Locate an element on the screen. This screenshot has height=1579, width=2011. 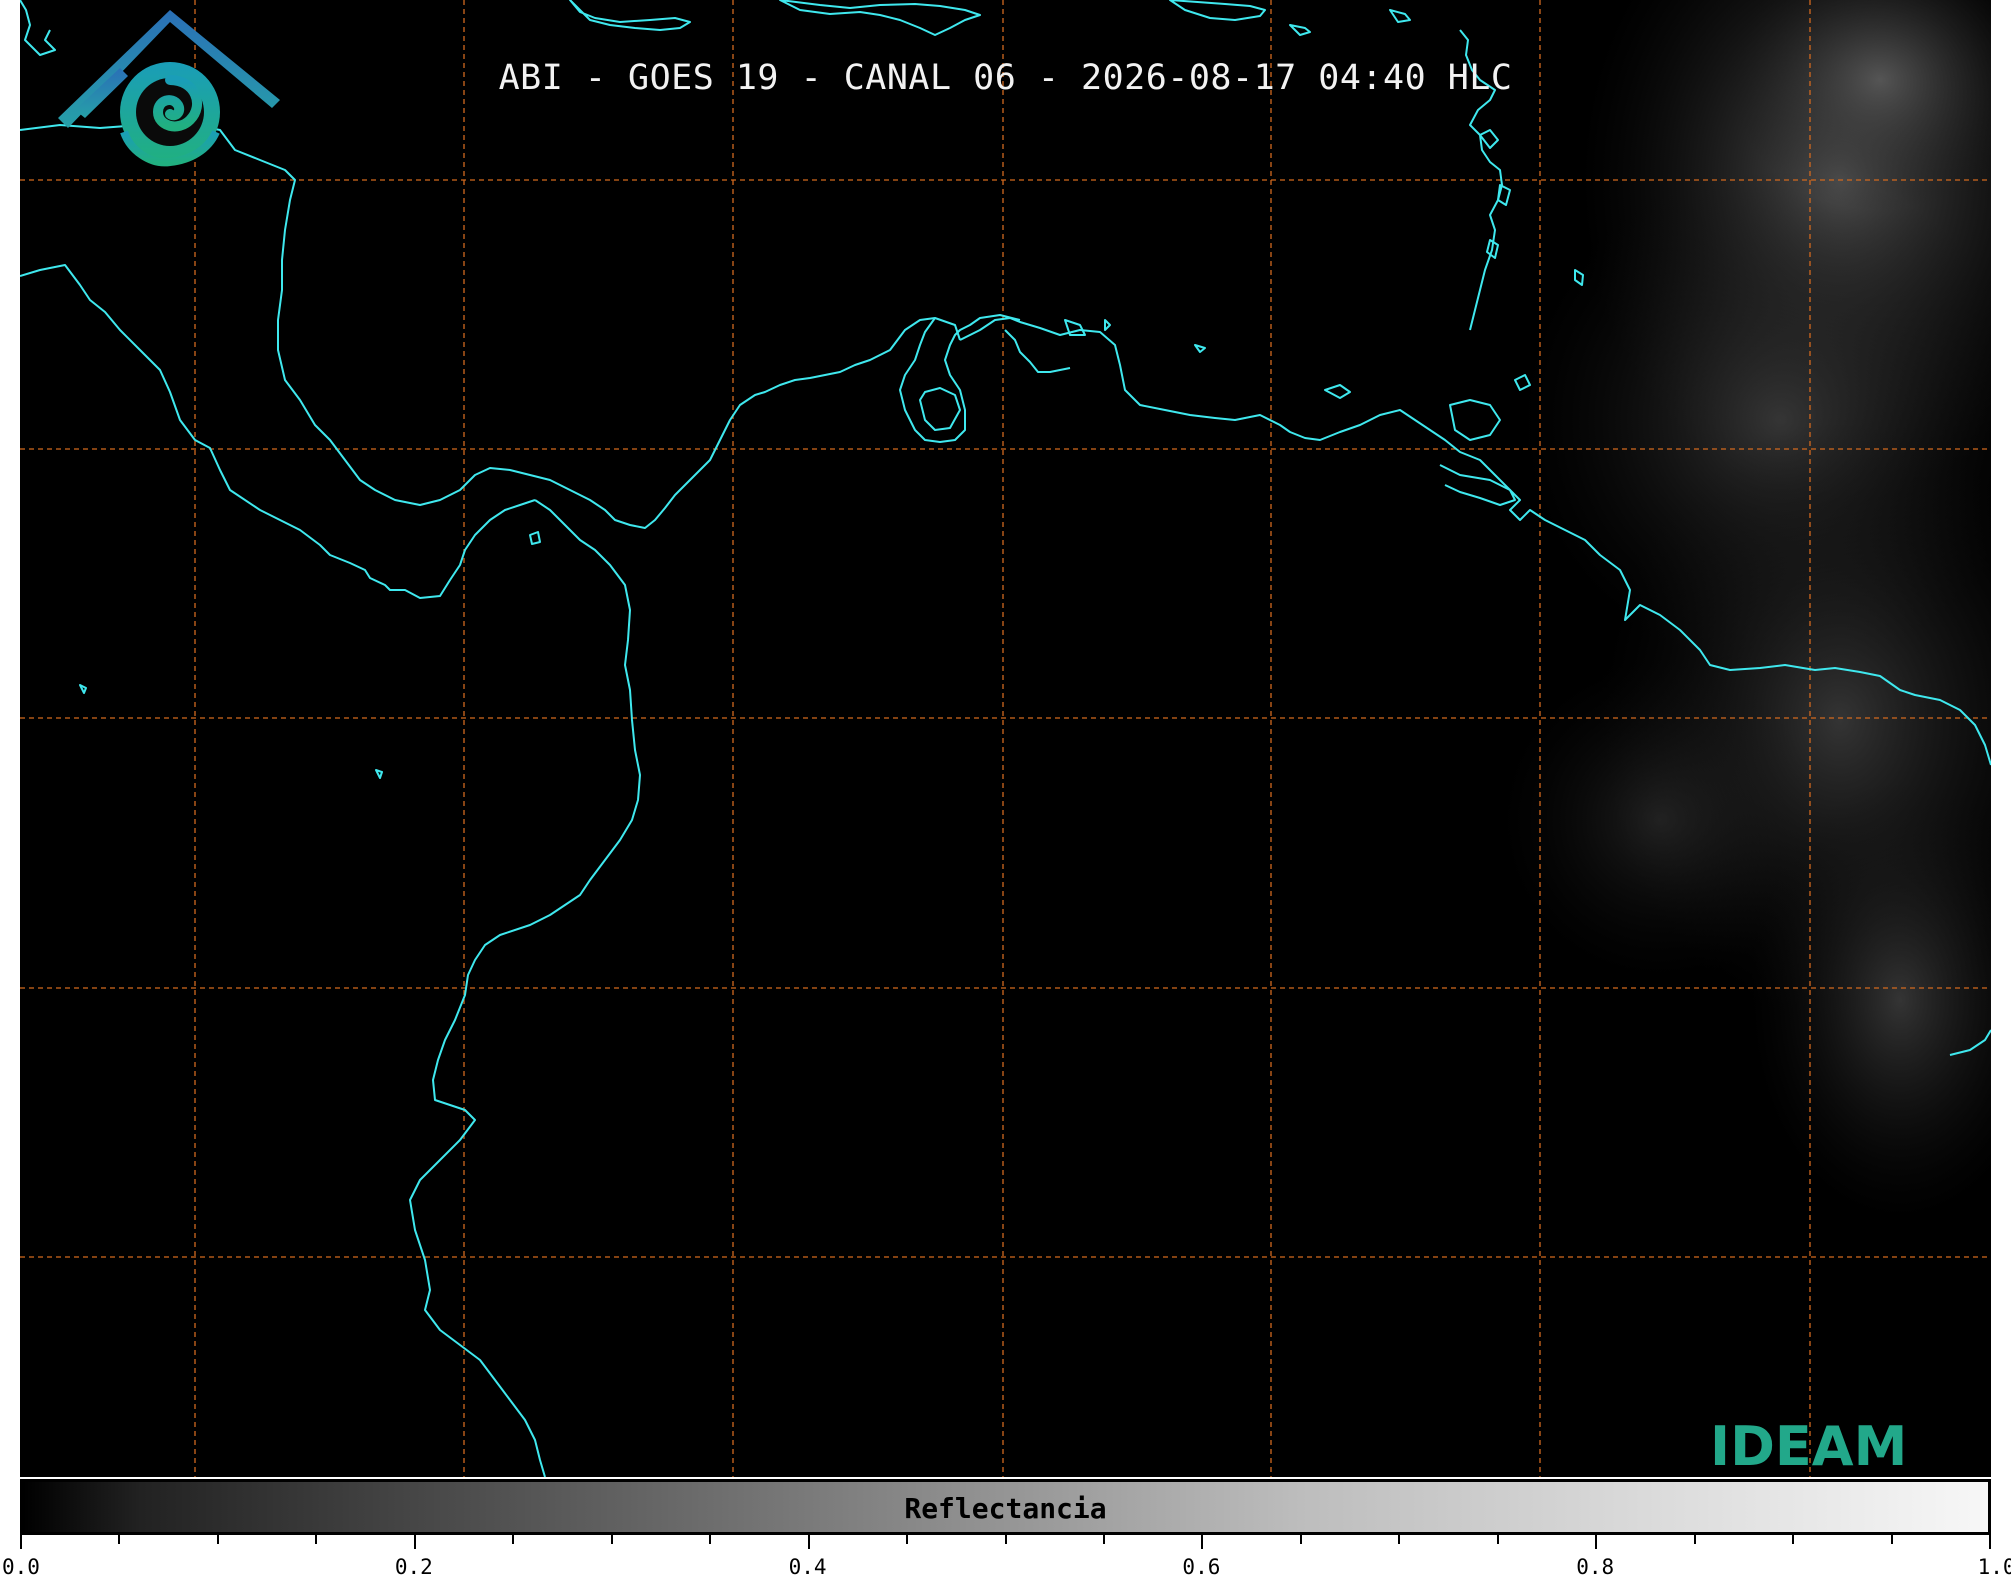
coastline-trinidad is located at coordinates (1475, 420).